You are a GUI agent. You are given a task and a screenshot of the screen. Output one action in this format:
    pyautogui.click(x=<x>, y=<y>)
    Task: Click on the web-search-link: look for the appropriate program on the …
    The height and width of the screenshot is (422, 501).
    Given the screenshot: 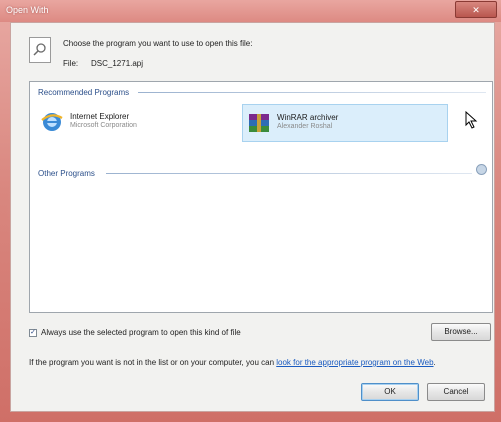 What is the action you would take?
    pyautogui.click(x=354, y=362)
    